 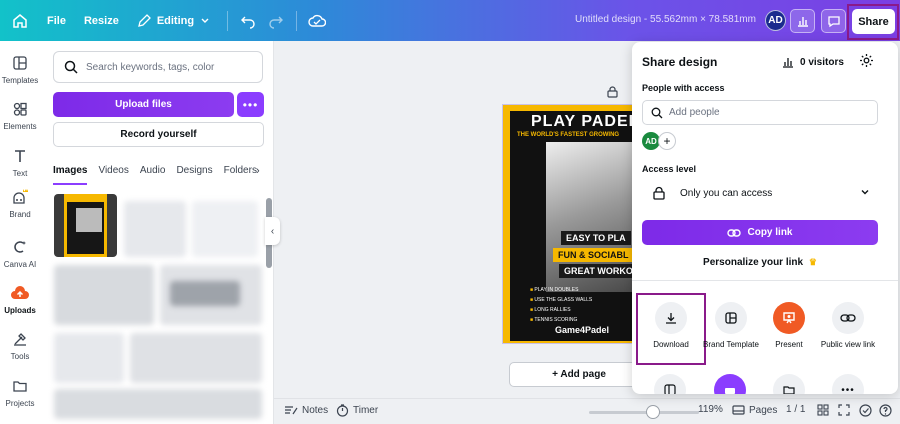 I want to click on grid-view-icon, so click(x=823, y=410).